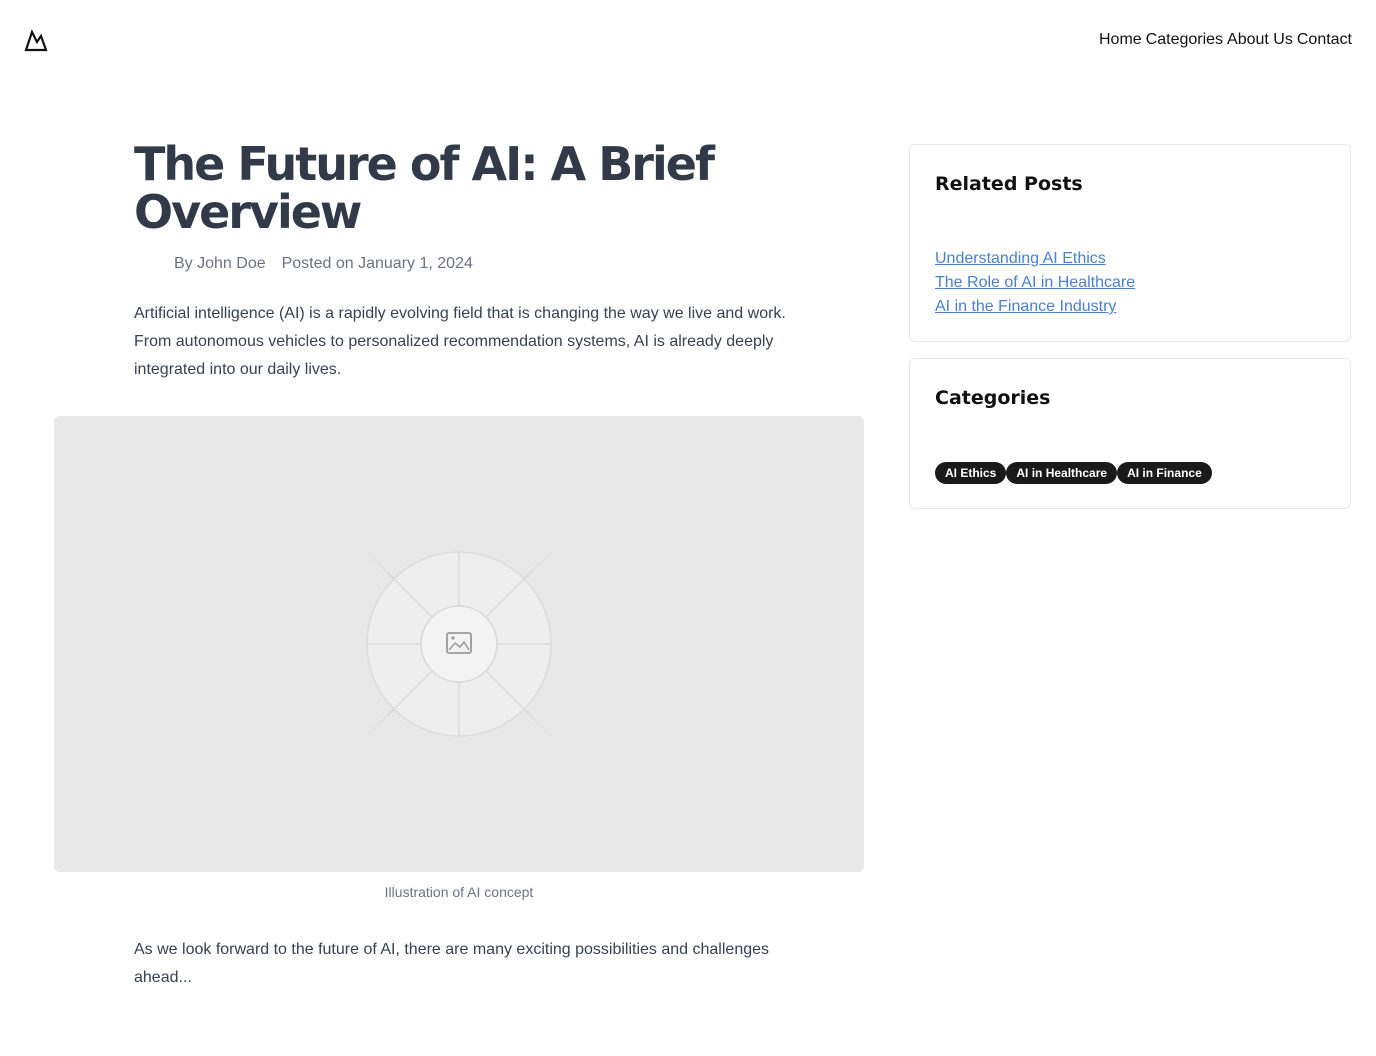 The image size is (1376, 1056). What do you see at coordinates (1324, 40) in the screenshot?
I see `nav-contact: Contact` at bounding box center [1324, 40].